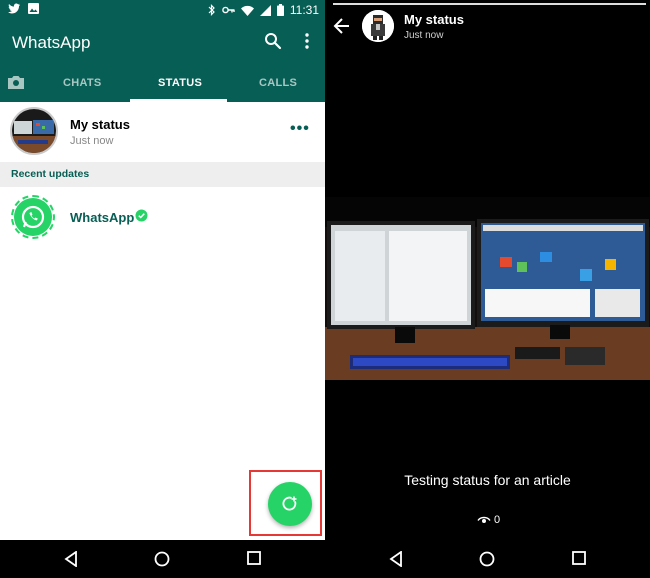  I want to click on image-icon, so click(33, 8).